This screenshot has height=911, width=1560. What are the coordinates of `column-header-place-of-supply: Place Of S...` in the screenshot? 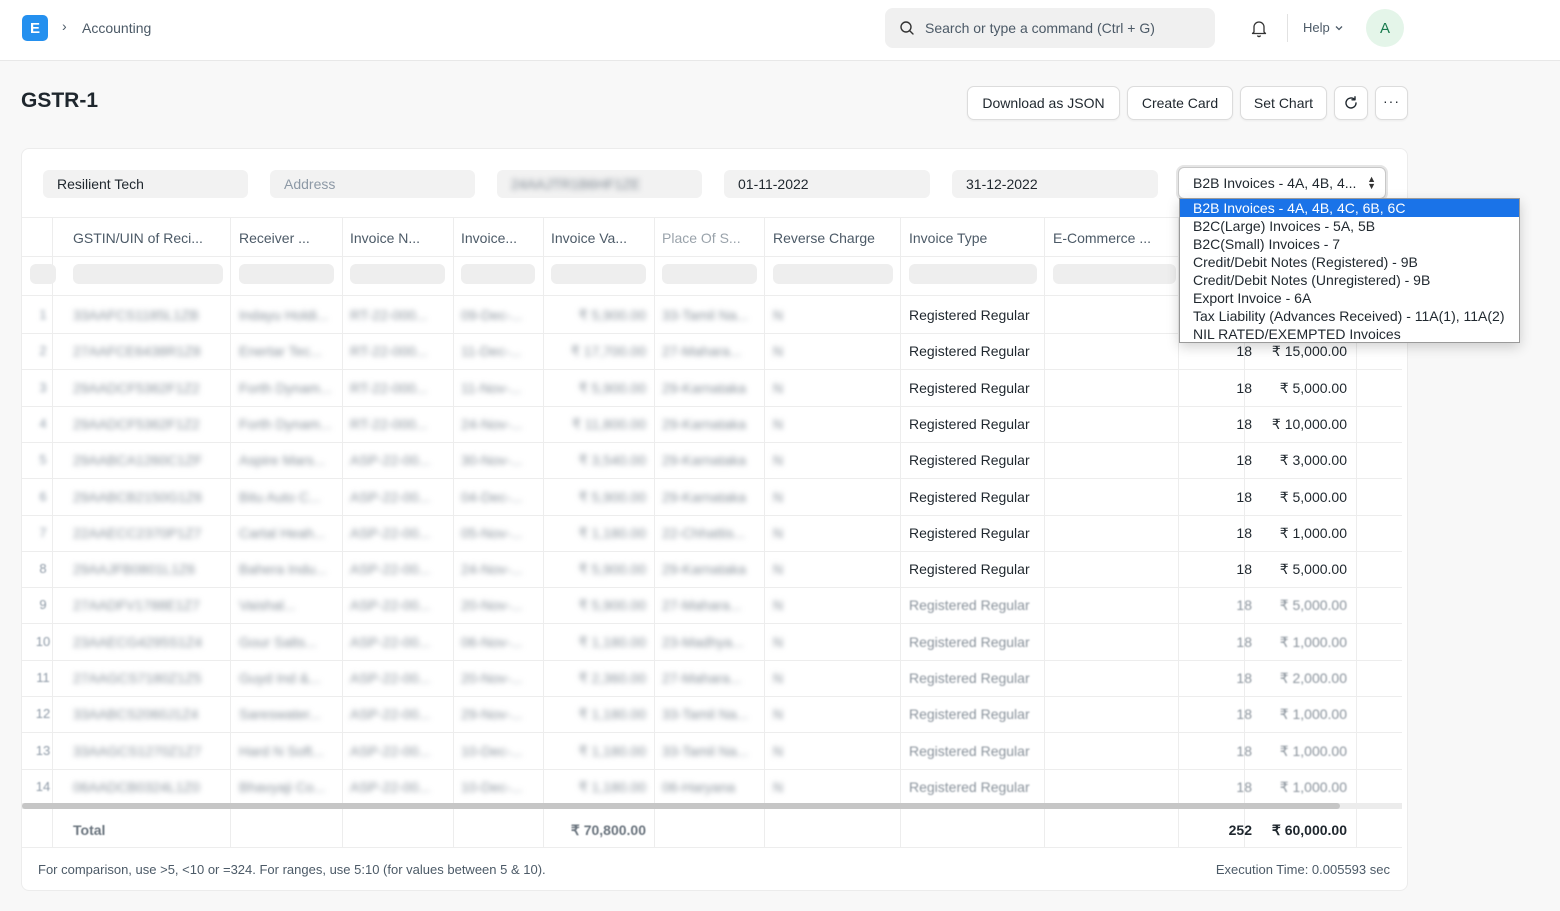 It's located at (701, 238).